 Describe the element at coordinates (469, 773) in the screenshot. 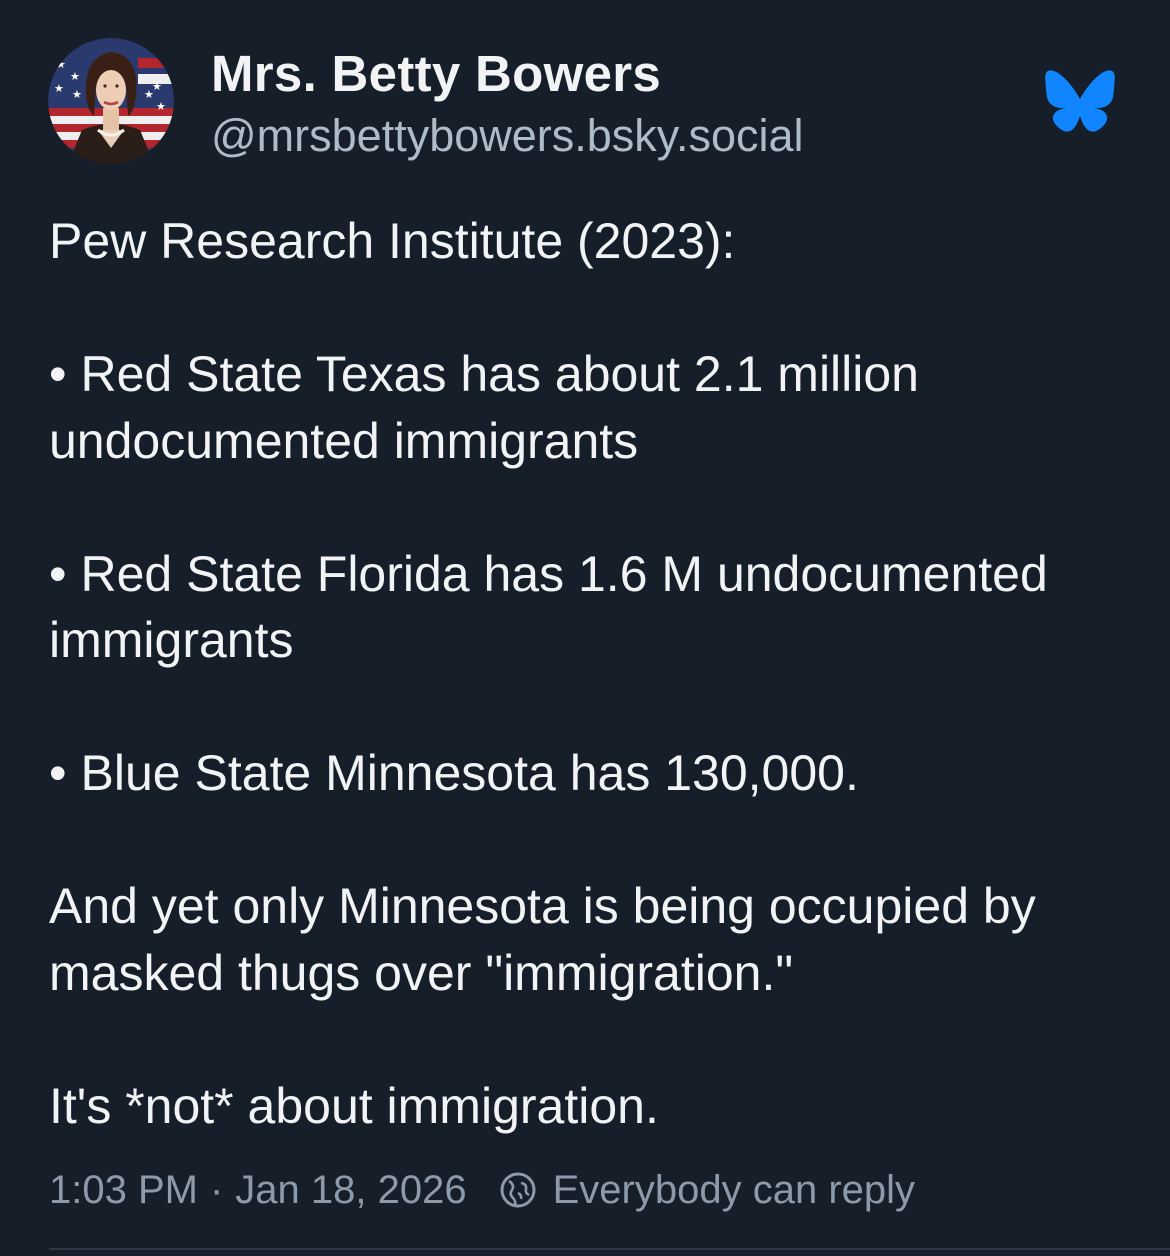

I see `bullet-text: Blue State Minnesota has 130,000.` at that location.